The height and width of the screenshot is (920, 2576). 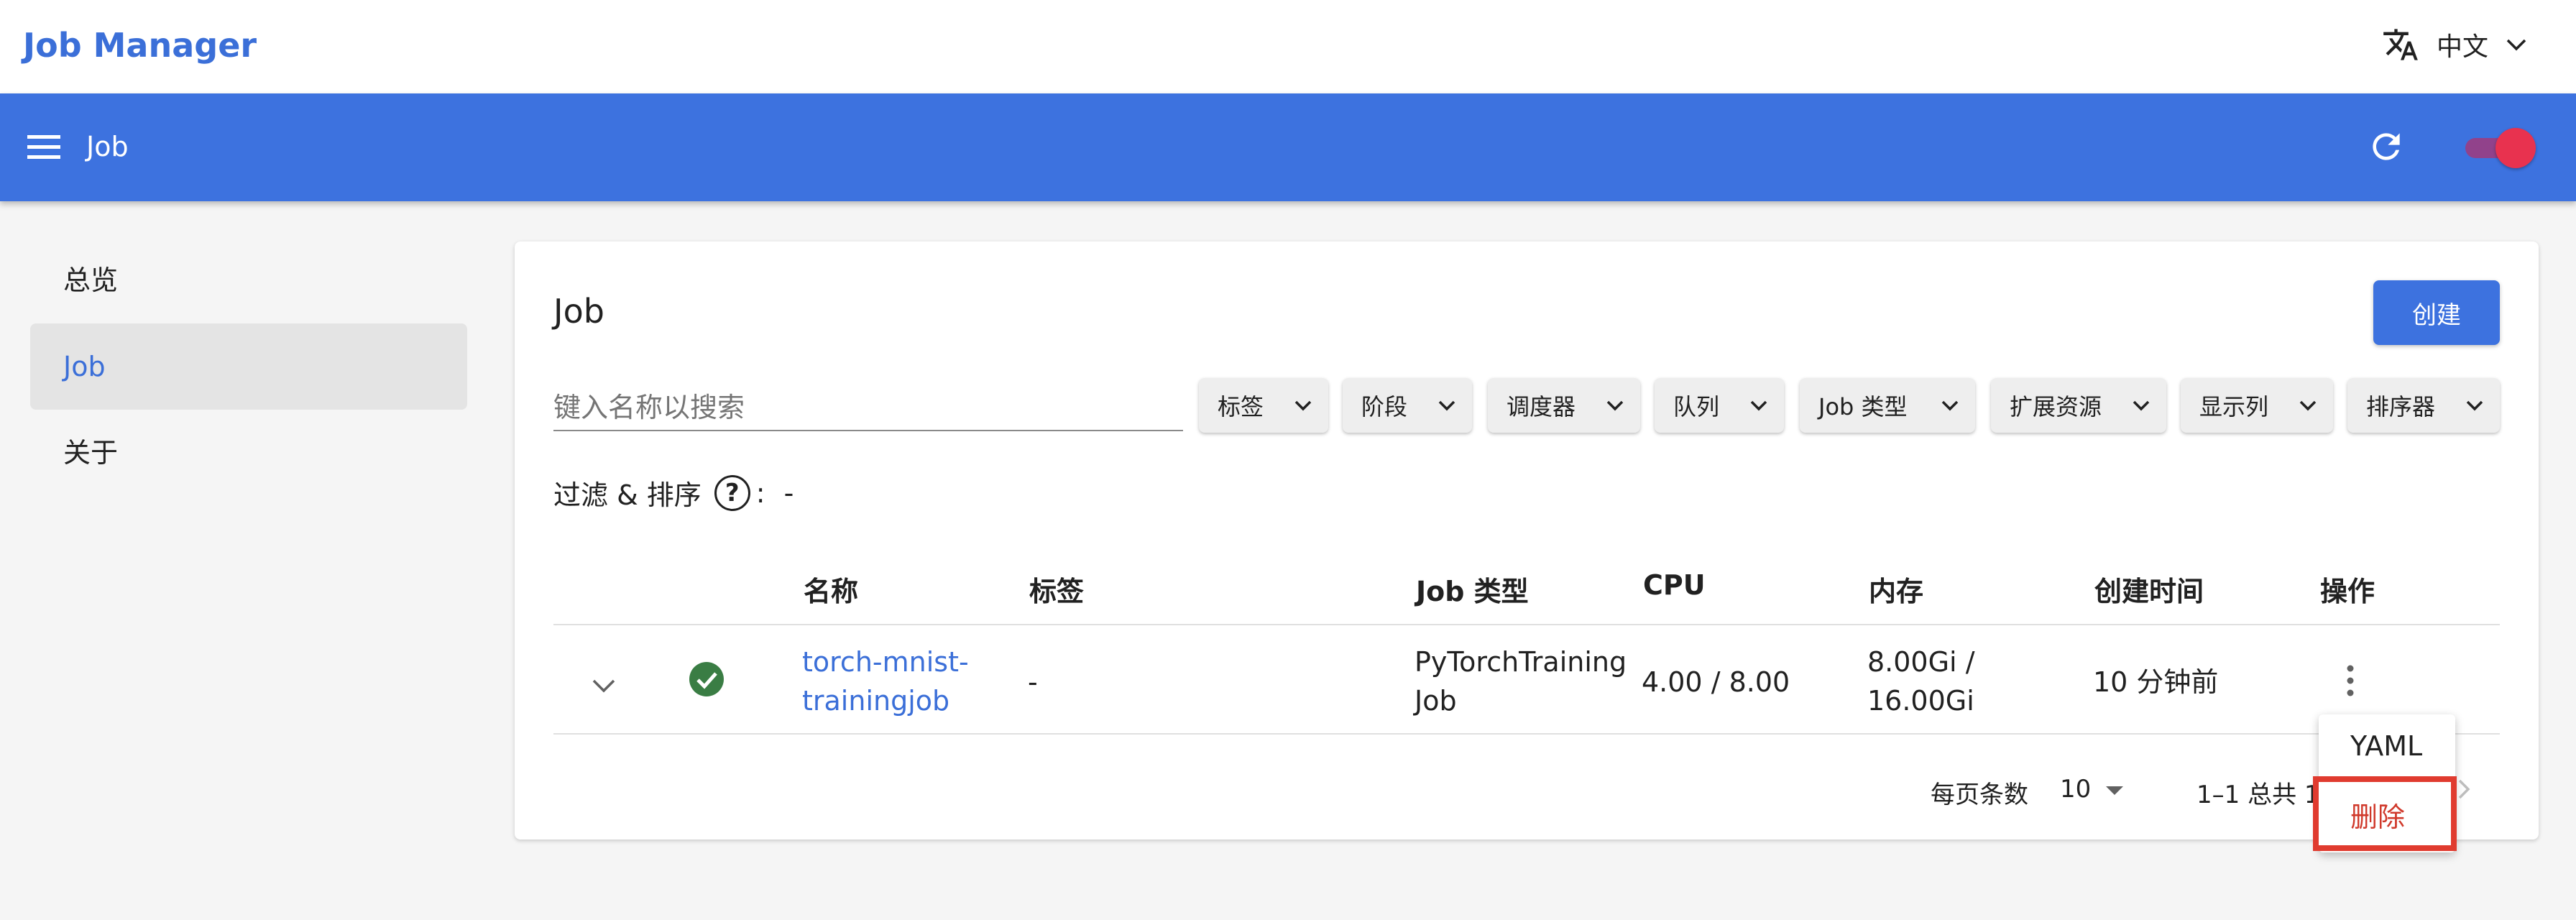 What do you see at coordinates (1526, 734) in the screenshot?
I see `row-divider` at bounding box center [1526, 734].